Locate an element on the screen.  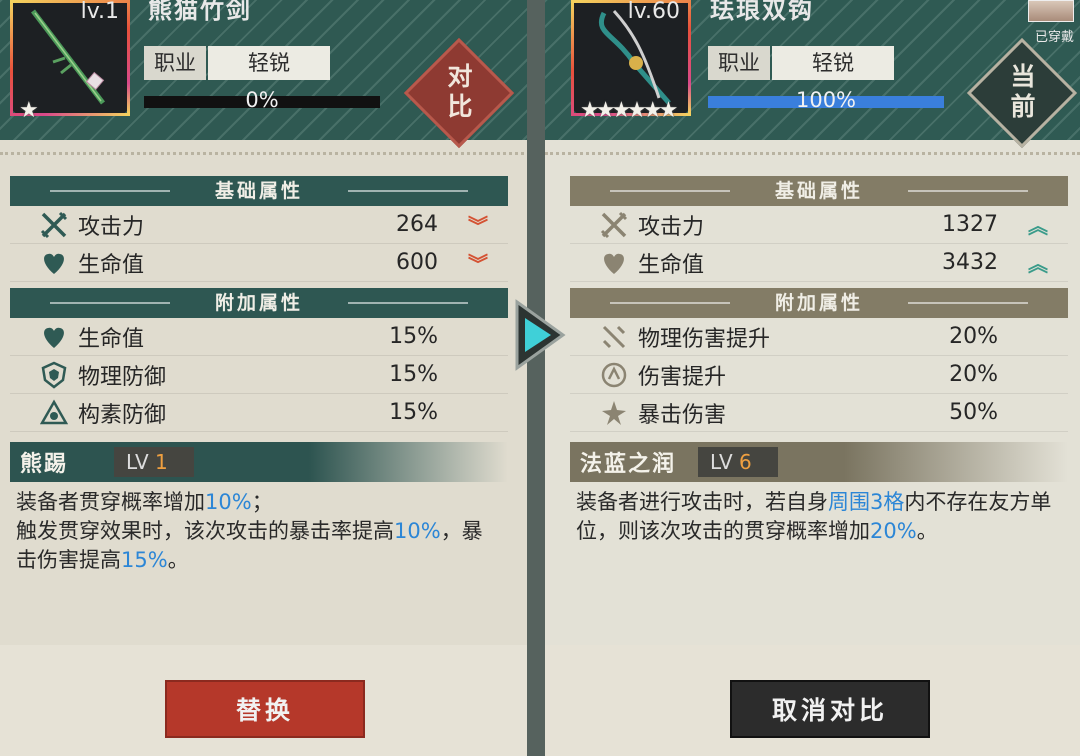
right-base-stats: 基础属性 攻击力 1327 ︽ 生命值 3432 ︽ is located at coordinates (819, 229).